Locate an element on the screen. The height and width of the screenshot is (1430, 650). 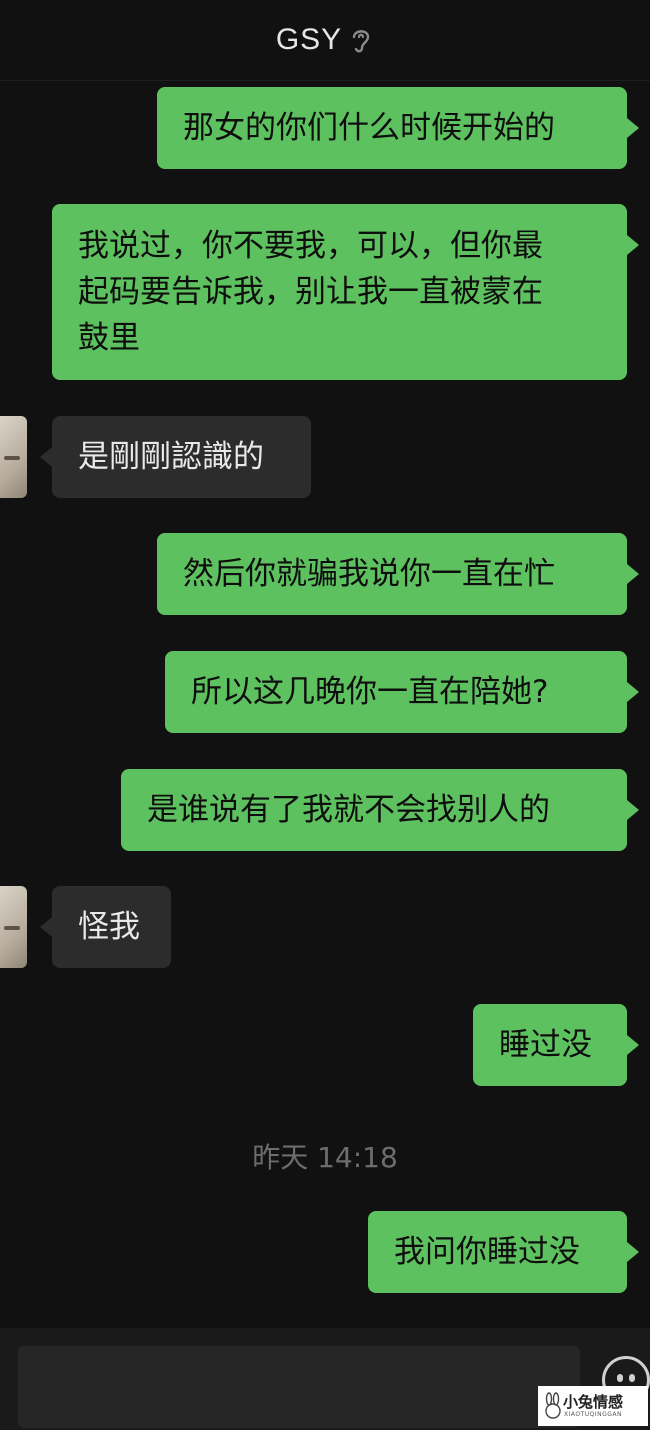
message-bubble-sent: 我问你睡过没 is located at coordinates (497, 1252).